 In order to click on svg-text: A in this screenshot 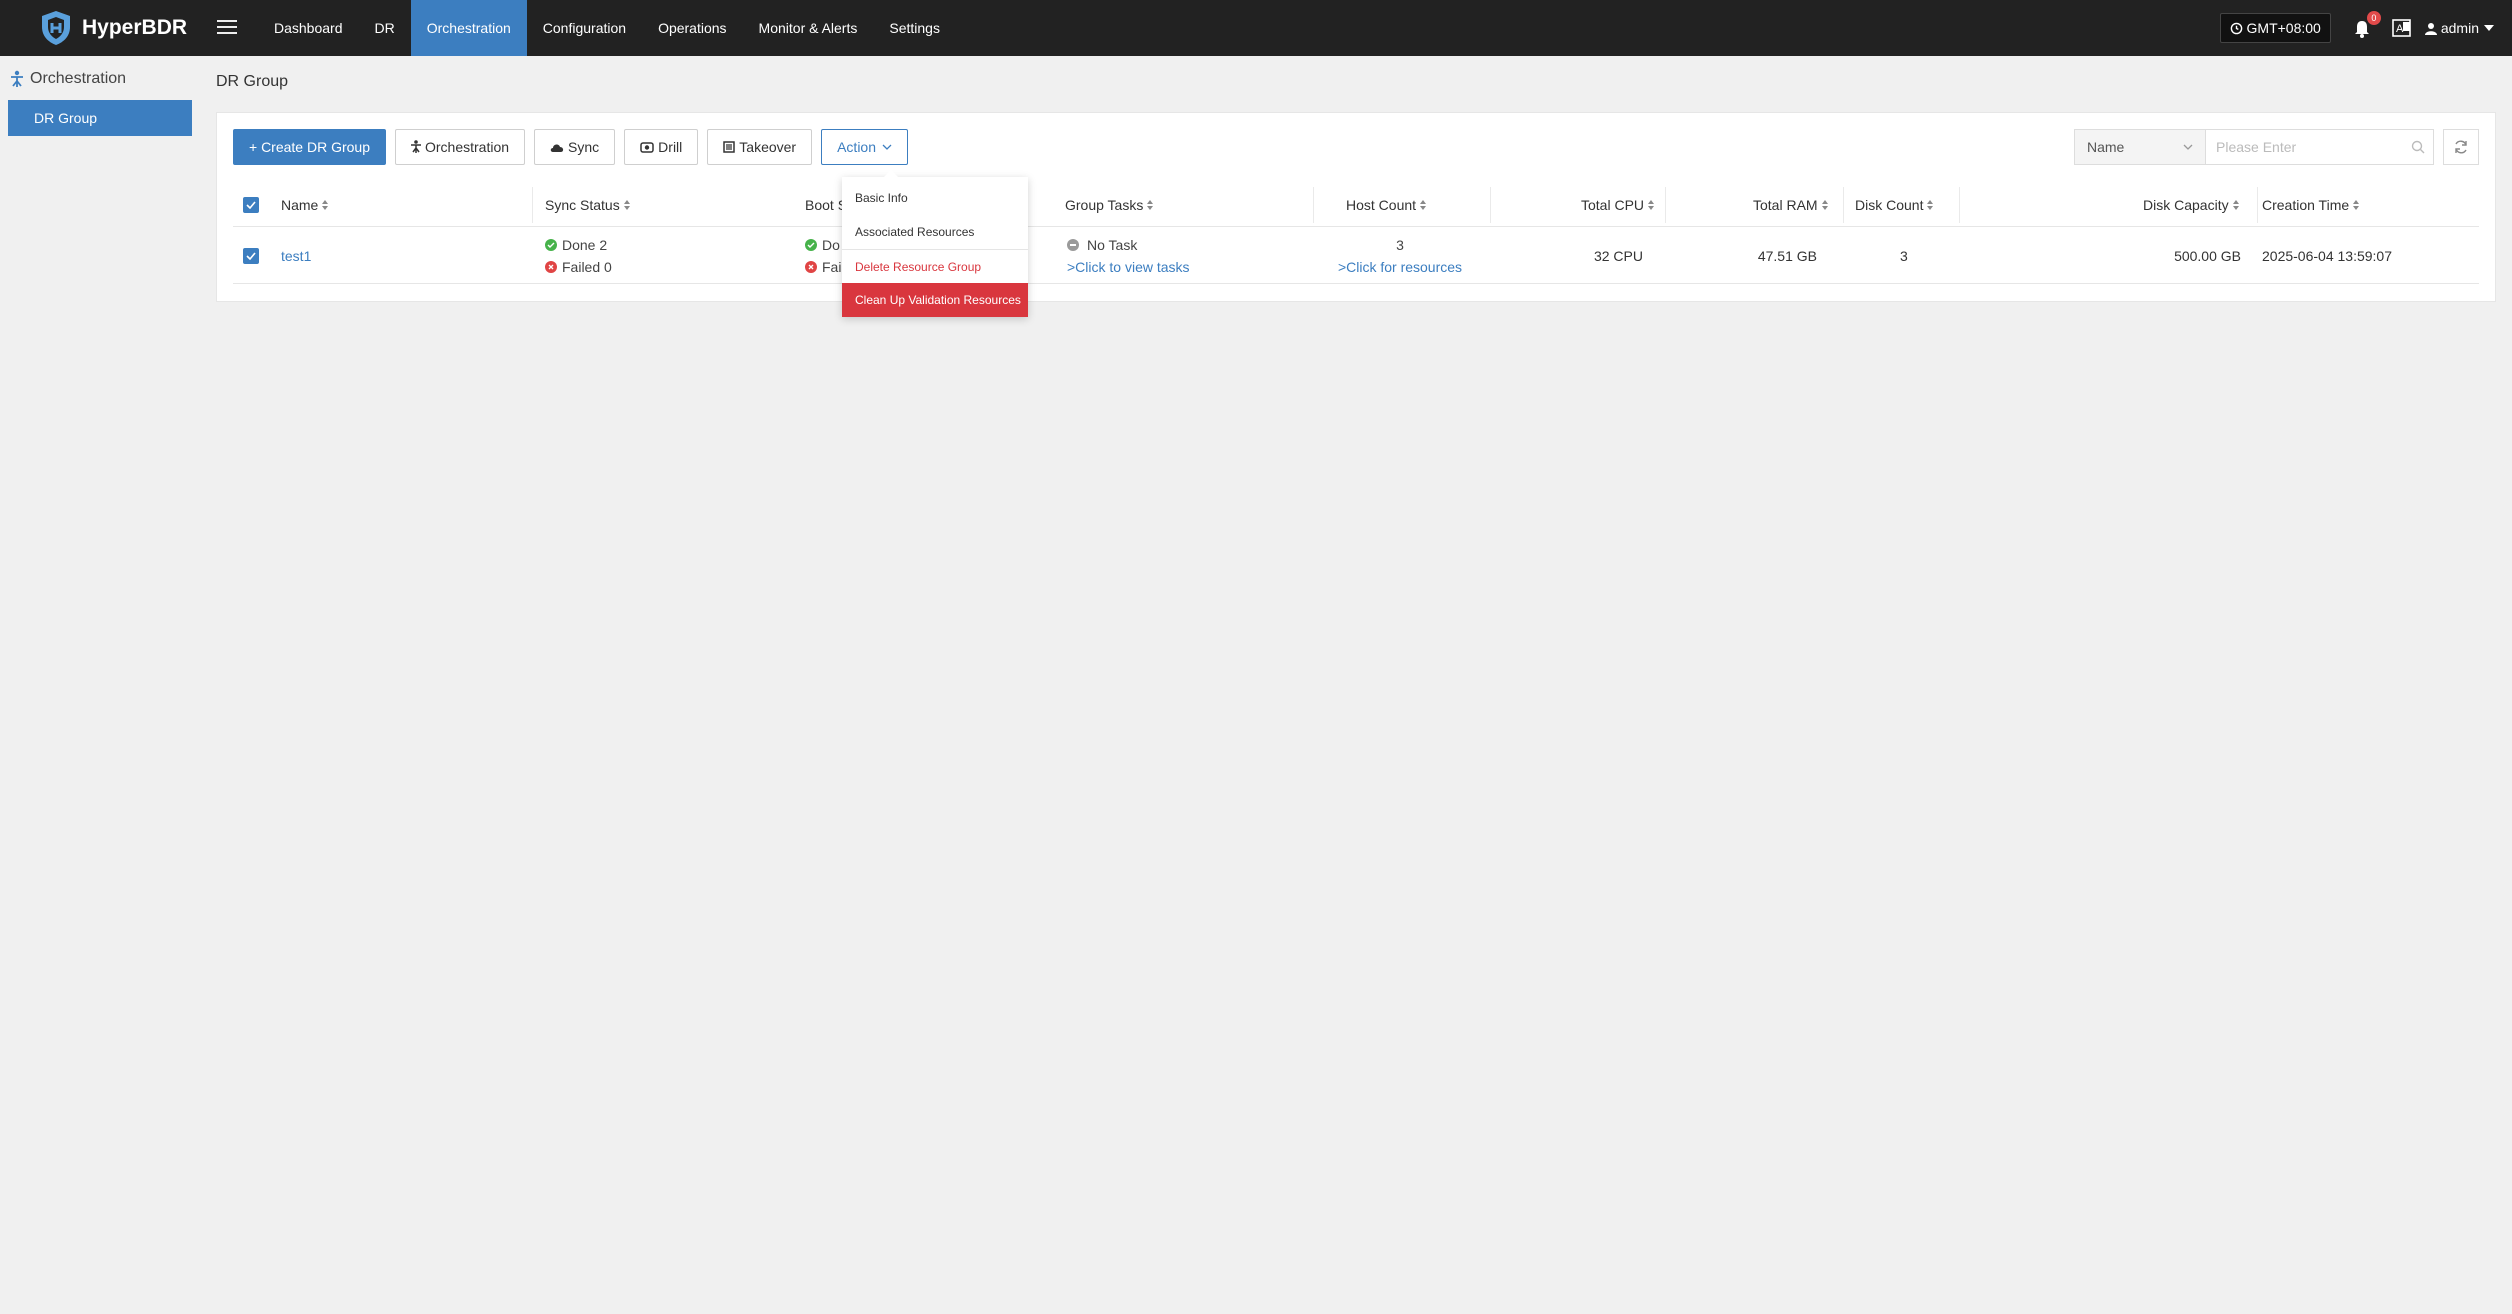, I will do `click(2400, 29)`.